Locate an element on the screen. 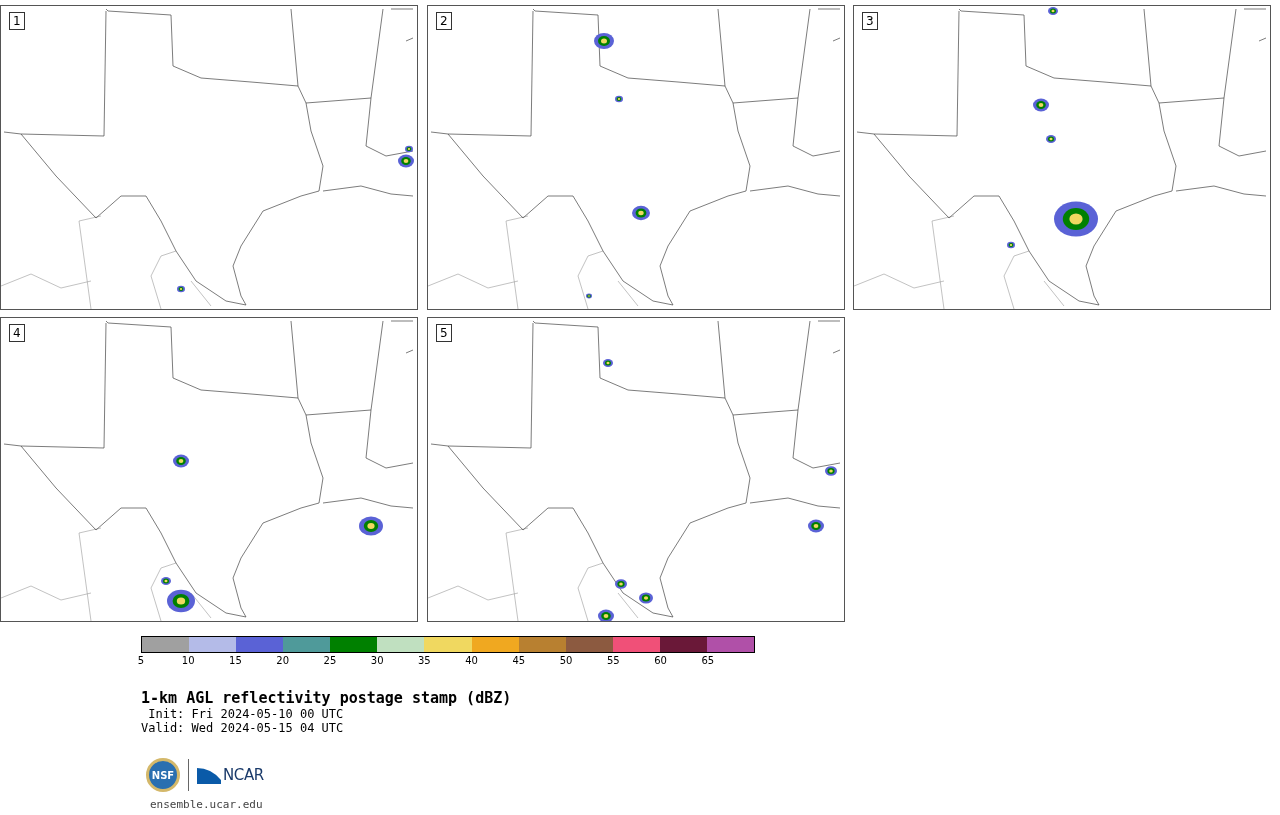 This screenshot has height=815, width=1280. website-url: ensemble.ucar.edu is located at coordinates (206, 805).